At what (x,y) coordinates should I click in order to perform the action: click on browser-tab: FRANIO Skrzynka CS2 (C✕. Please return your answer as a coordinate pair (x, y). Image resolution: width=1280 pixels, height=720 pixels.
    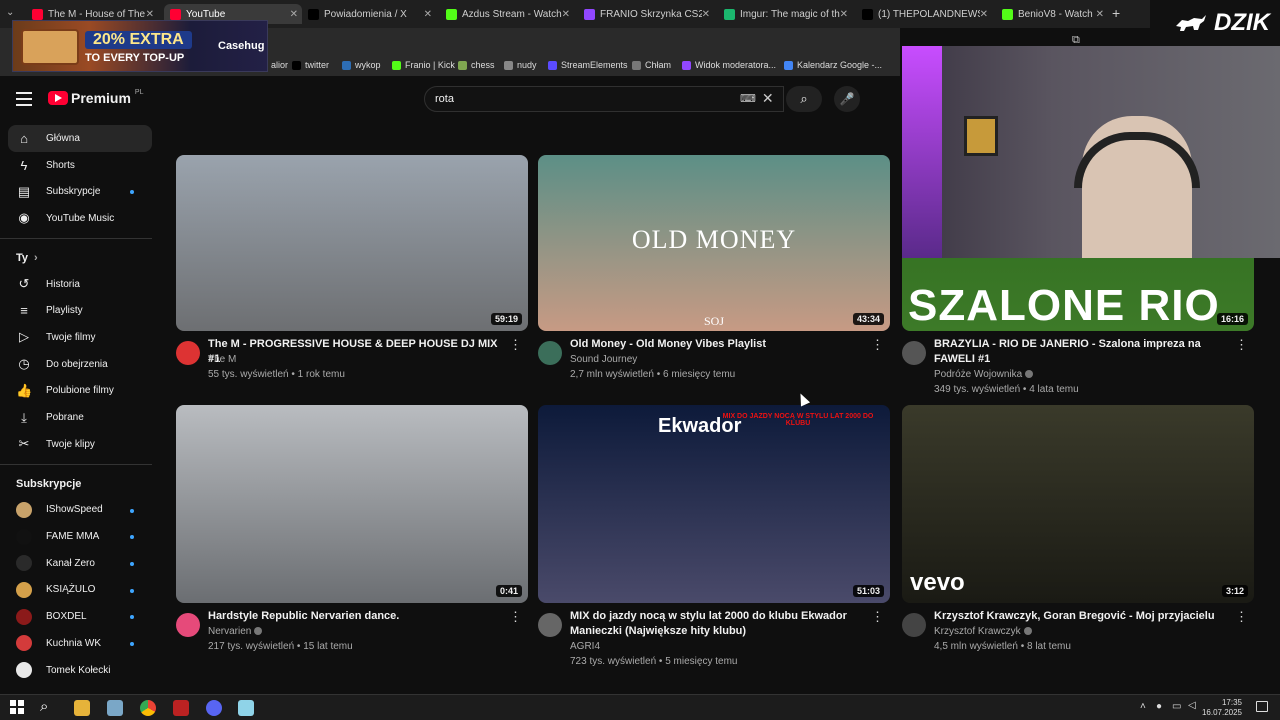
    Looking at the image, I should click on (646, 14).